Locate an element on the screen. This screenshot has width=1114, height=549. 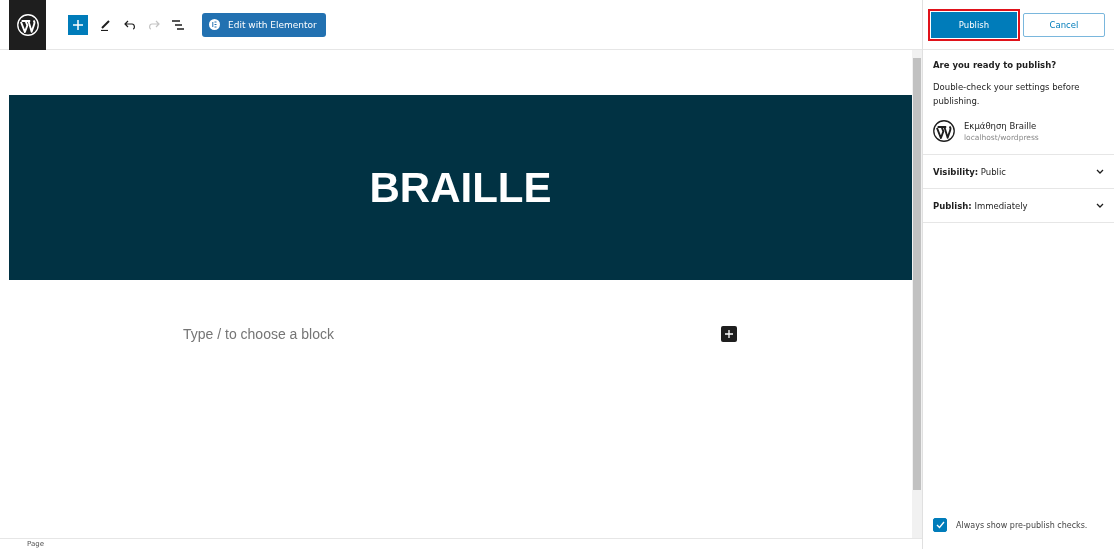
block-placeholder: Type / to choose a block is located at coordinates (258, 334).